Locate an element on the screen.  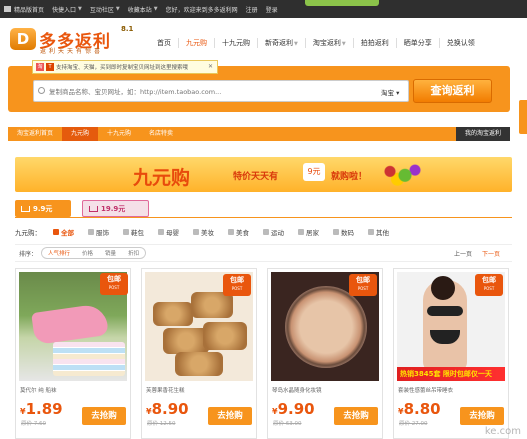
topbar-home: 精品版首页 is located at coordinates (24, 9).